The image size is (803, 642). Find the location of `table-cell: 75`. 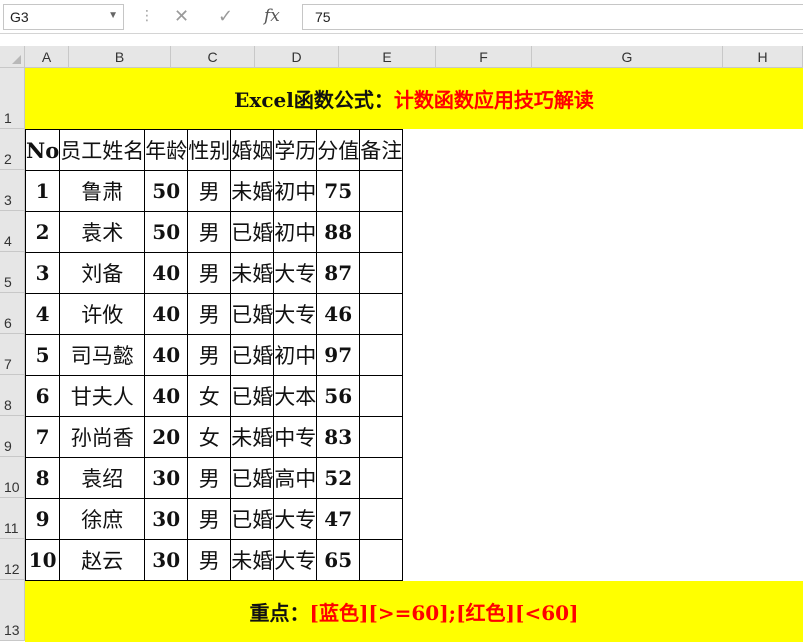

table-cell: 75 is located at coordinates (338, 191).